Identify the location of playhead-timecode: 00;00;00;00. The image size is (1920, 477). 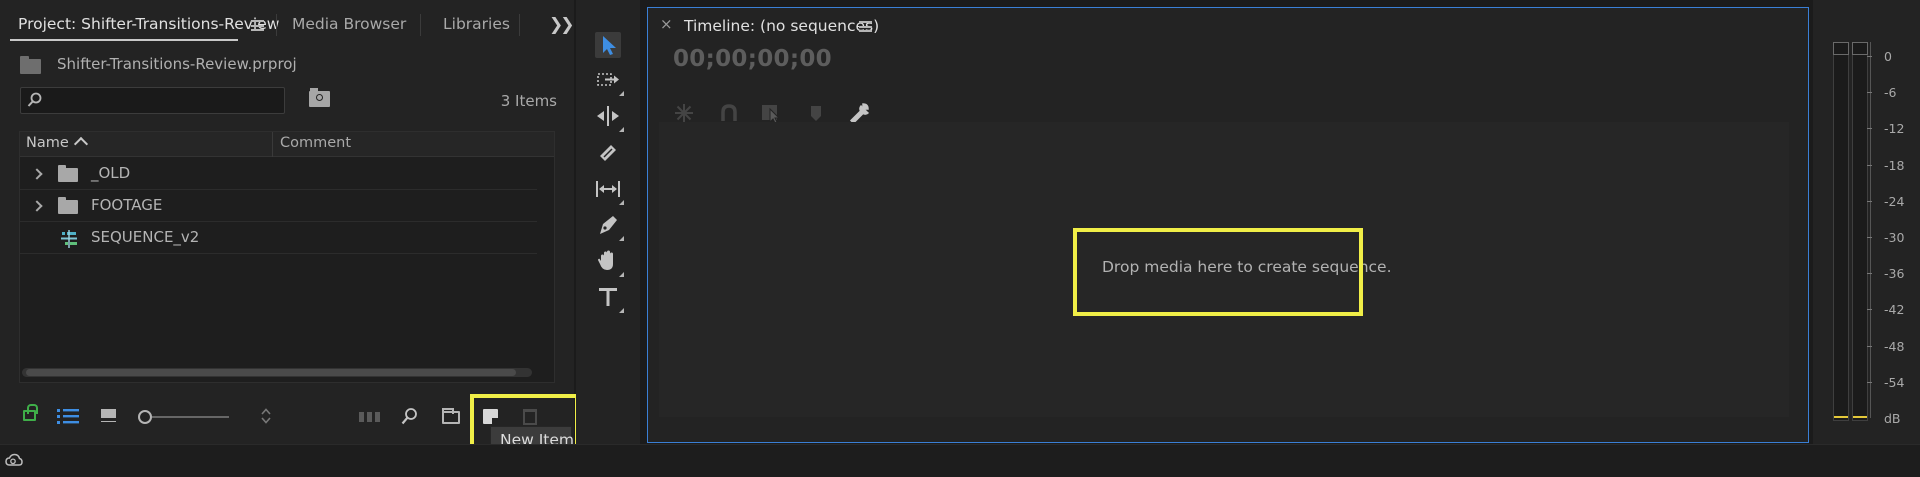
(752, 59).